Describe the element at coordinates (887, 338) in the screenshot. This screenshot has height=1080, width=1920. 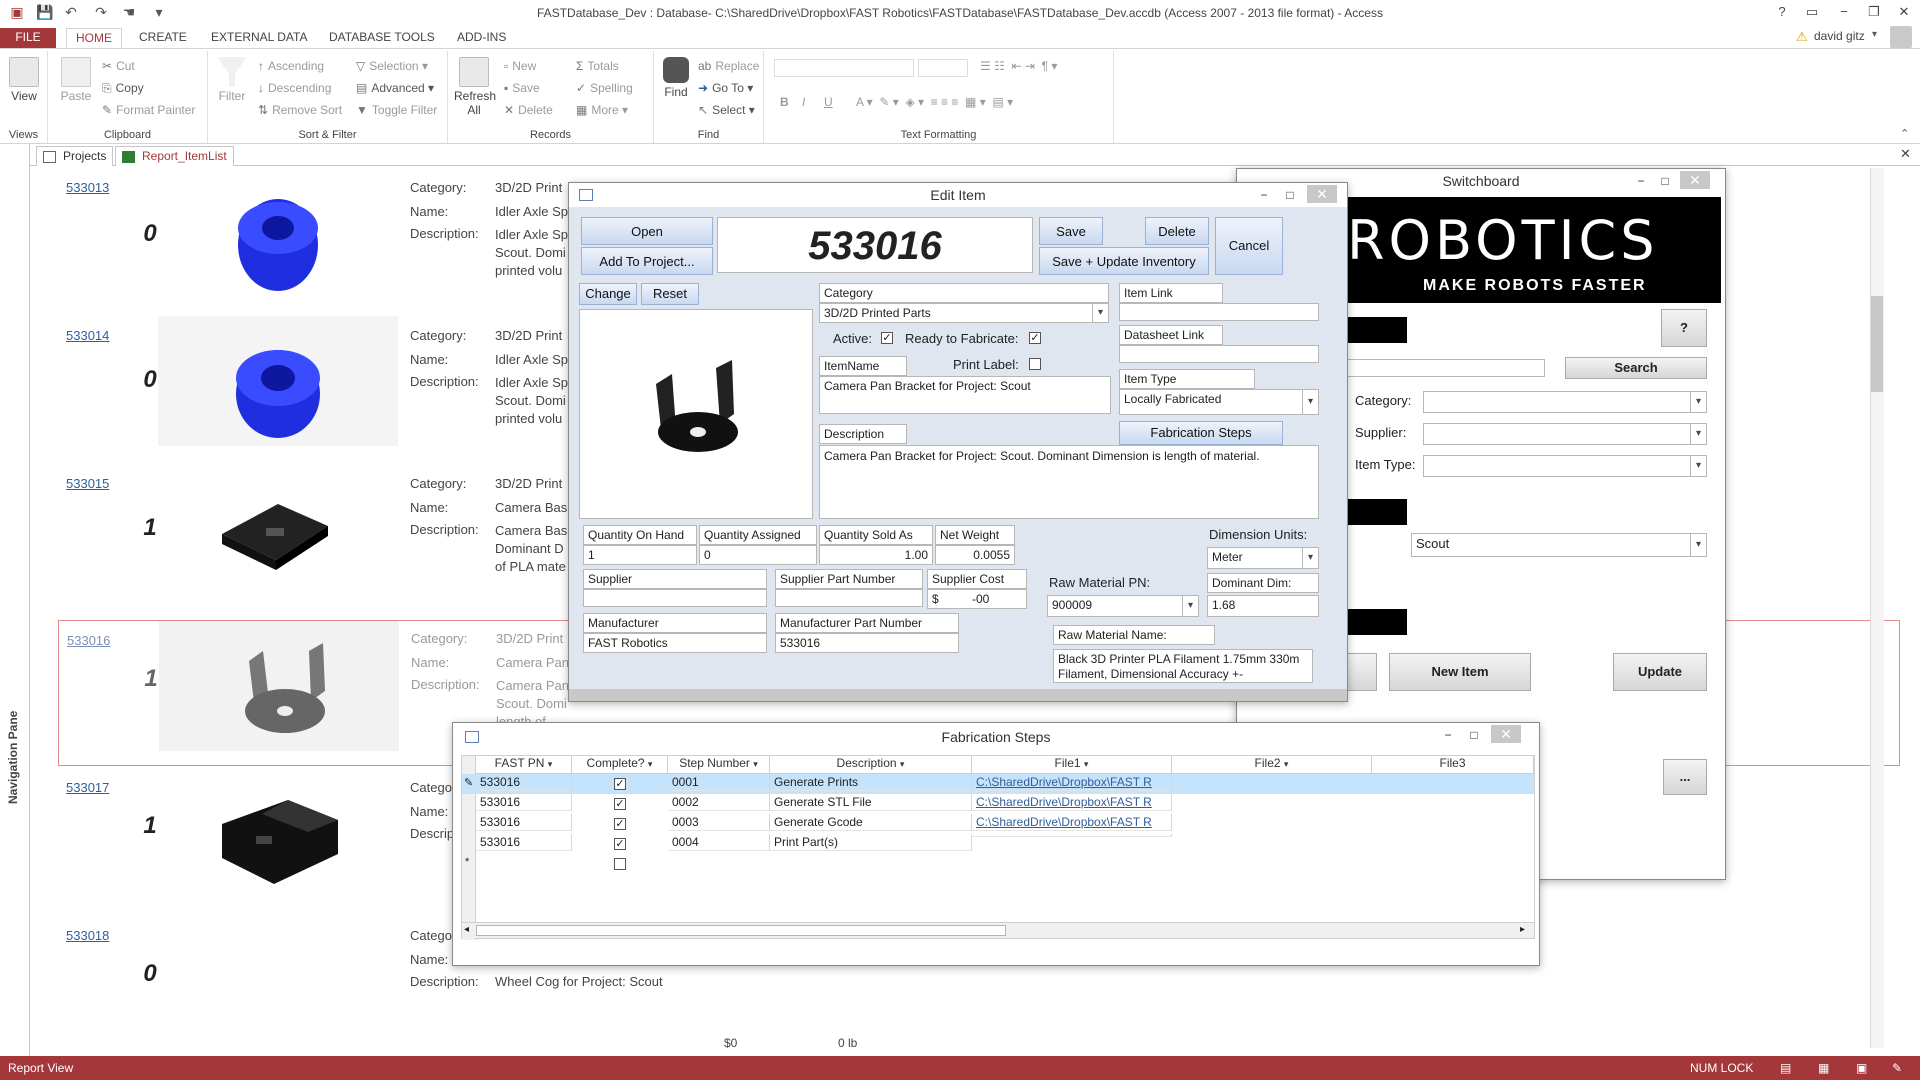
I see `active-checkbox: ✓` at that location.